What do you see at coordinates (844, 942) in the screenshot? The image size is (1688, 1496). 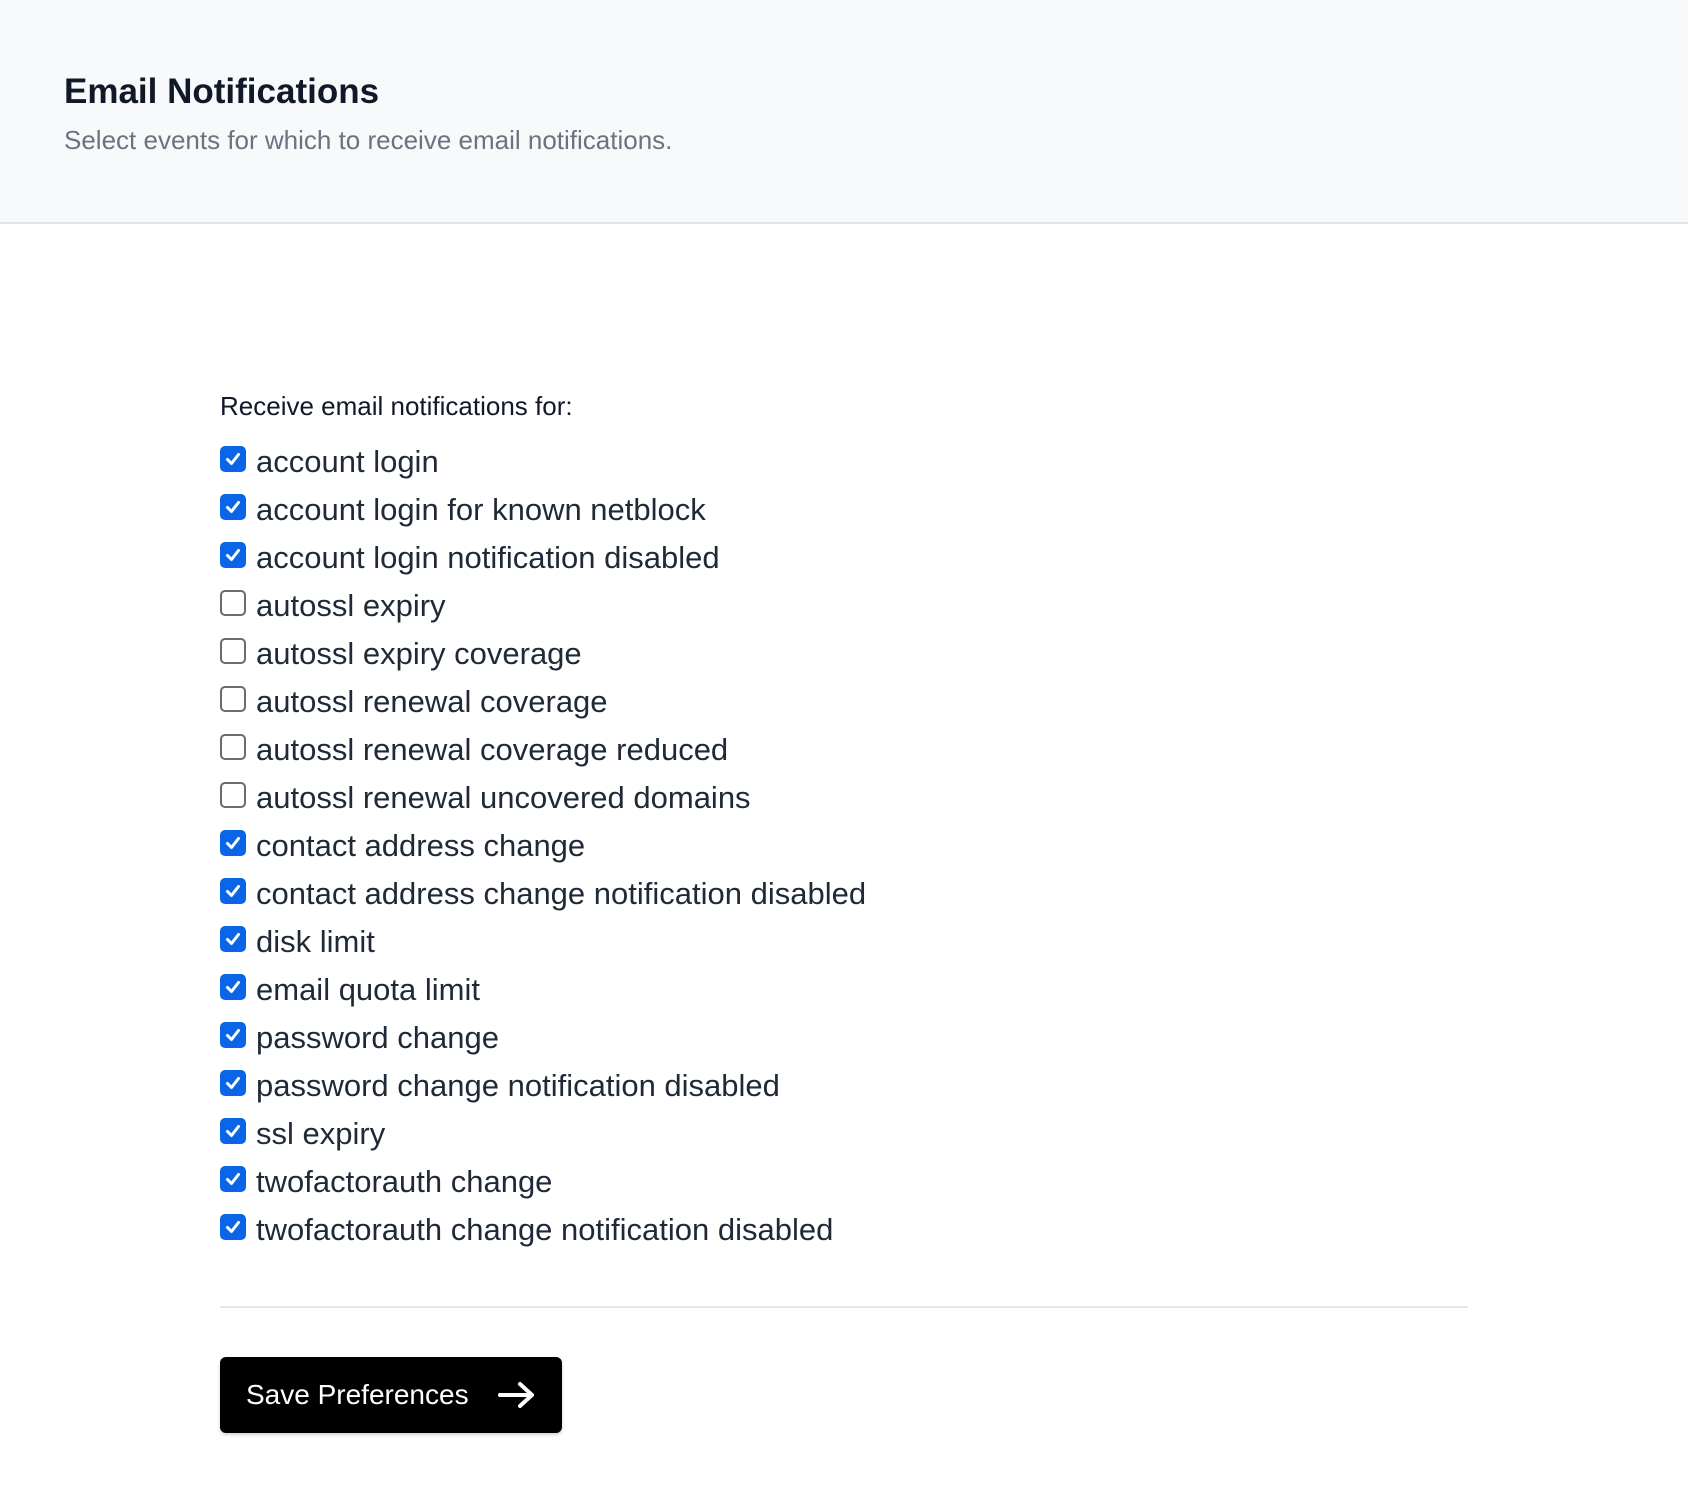 I see `notification-option: disk limit` at bounding box center [844, 942].